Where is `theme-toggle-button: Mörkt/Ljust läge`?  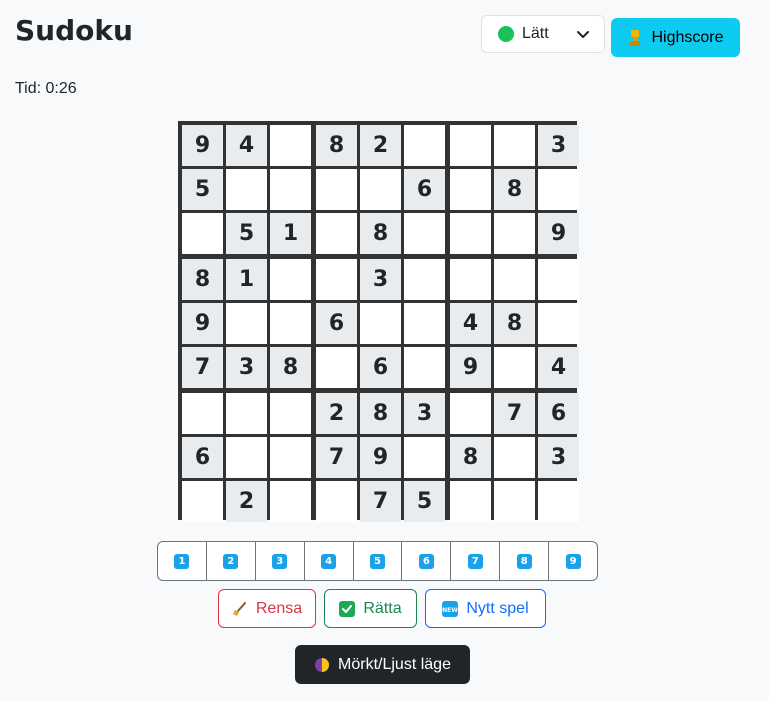
theme-toggle-button: Mörkt/Ljust läge is located at coordinates (382, 664).